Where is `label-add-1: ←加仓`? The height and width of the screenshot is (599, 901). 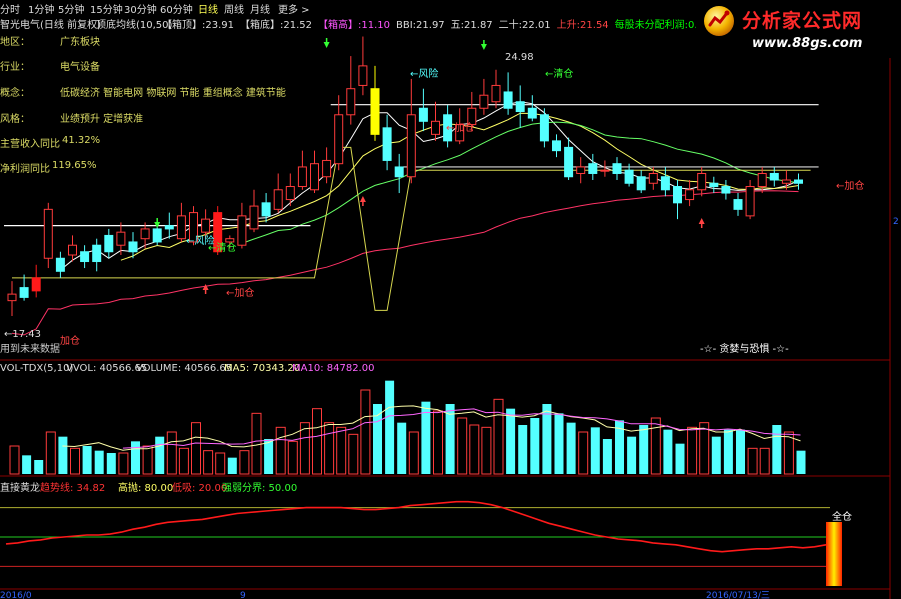
label-add-1: ←加仓 is located at coordinates (240, 292).